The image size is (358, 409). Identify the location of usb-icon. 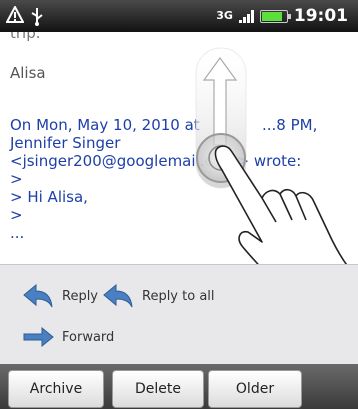
(37, 18).